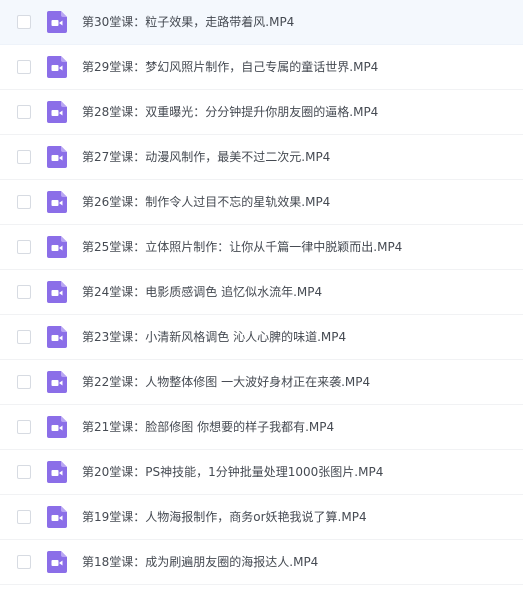 This screenshot has height=590, width=523. I want to click on file-row: 第28堂课：双重曝光：分分钟提升你朋友圈的逼格.MP4, so click(261, 112).